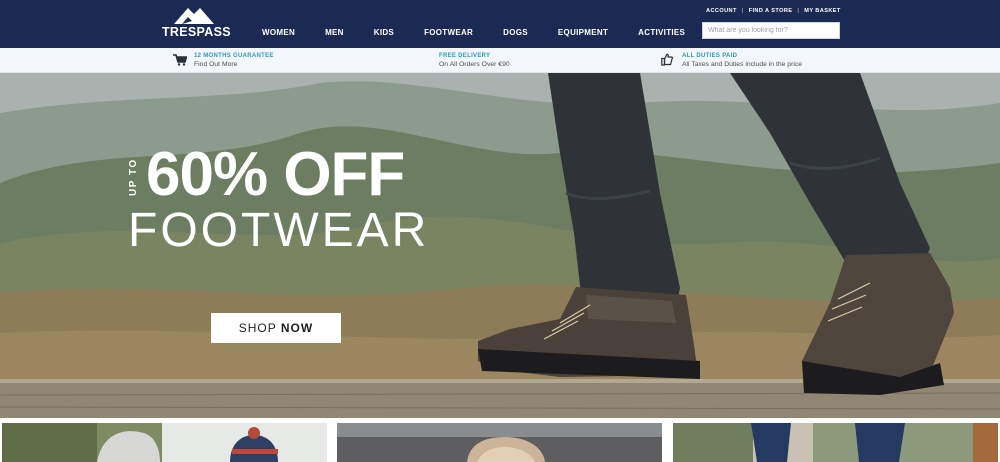 The width and height of the screenshot is (1000, 462). I want to click on utility-links: ACCOUNT | FIND A STORE | MY BASKET, so click(773, 11).